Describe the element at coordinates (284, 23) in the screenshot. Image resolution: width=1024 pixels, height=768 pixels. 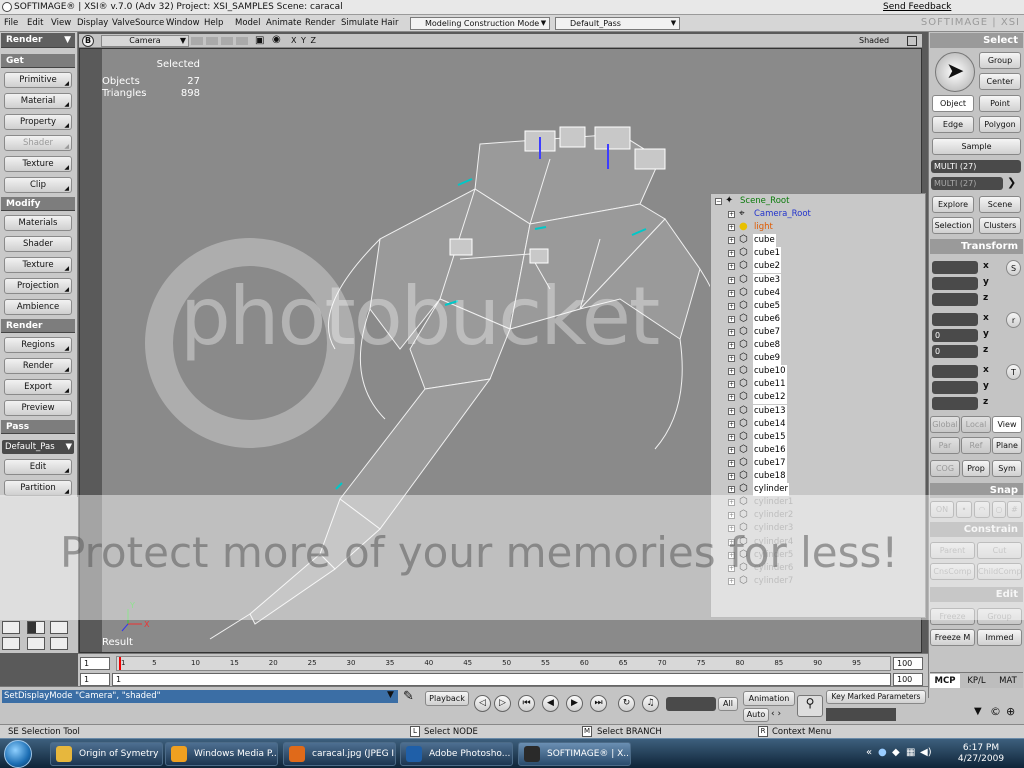
I see `menu-animate: Animate` at that location.